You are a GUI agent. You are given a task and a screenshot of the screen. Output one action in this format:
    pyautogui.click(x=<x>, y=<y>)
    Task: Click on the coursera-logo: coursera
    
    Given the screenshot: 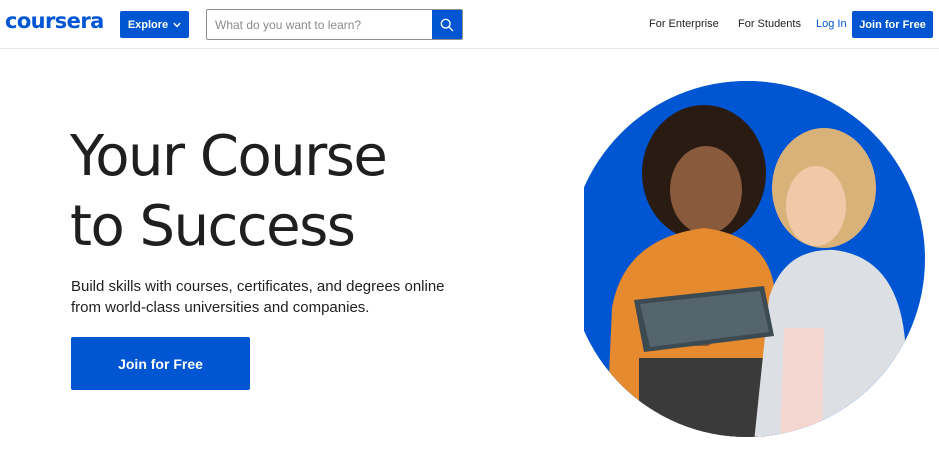 What is the action you would take?
    pyautogui.click(x=54, y=21)
    